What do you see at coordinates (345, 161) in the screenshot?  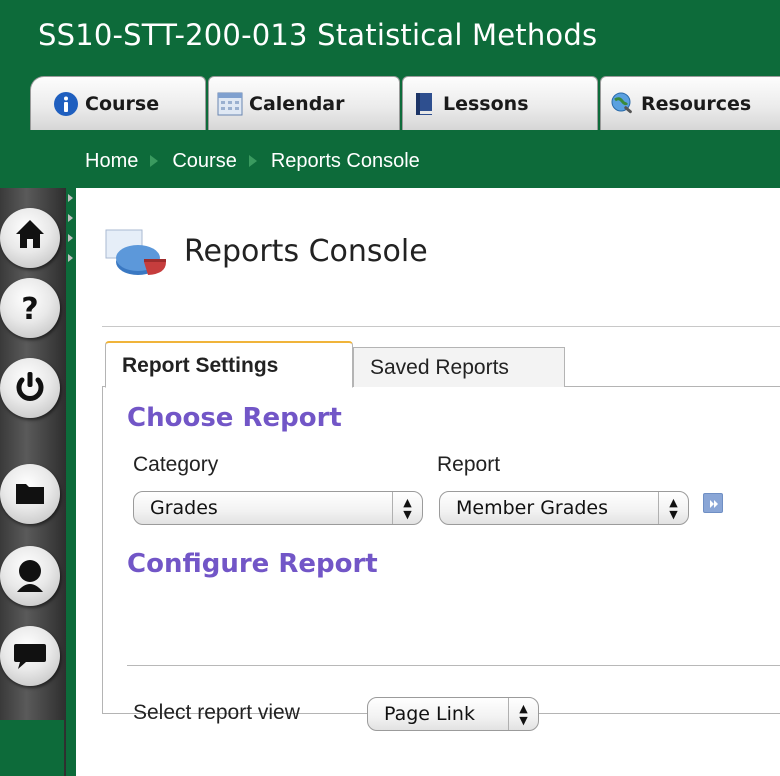 I see `breadcrumb-current: Reports Console` at bounding box center [345, 161].